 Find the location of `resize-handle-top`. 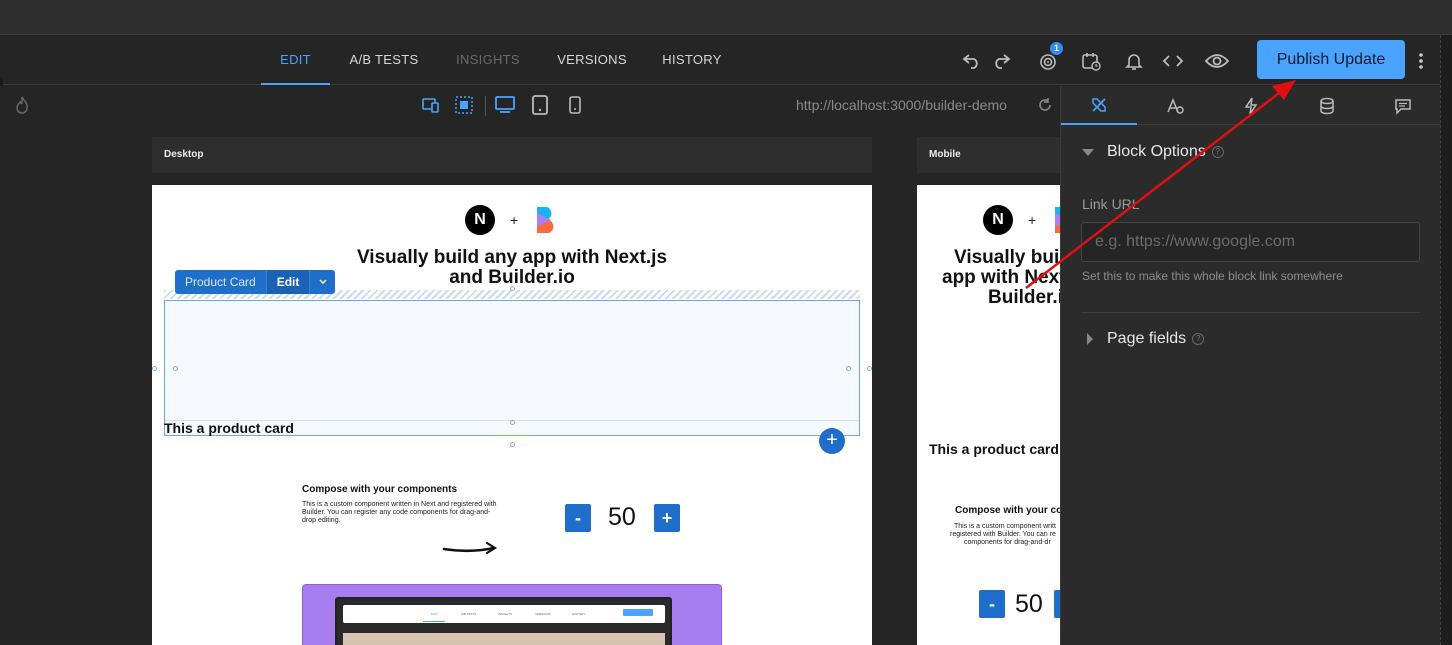

resize-handle-top is located at coordinates (512, 288).